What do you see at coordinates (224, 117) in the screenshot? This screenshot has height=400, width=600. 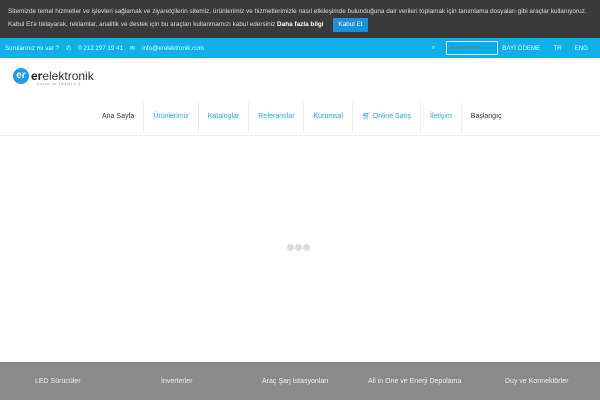 I see `nav-catalogs: Kataloglar` at bounding box center [224, 117].